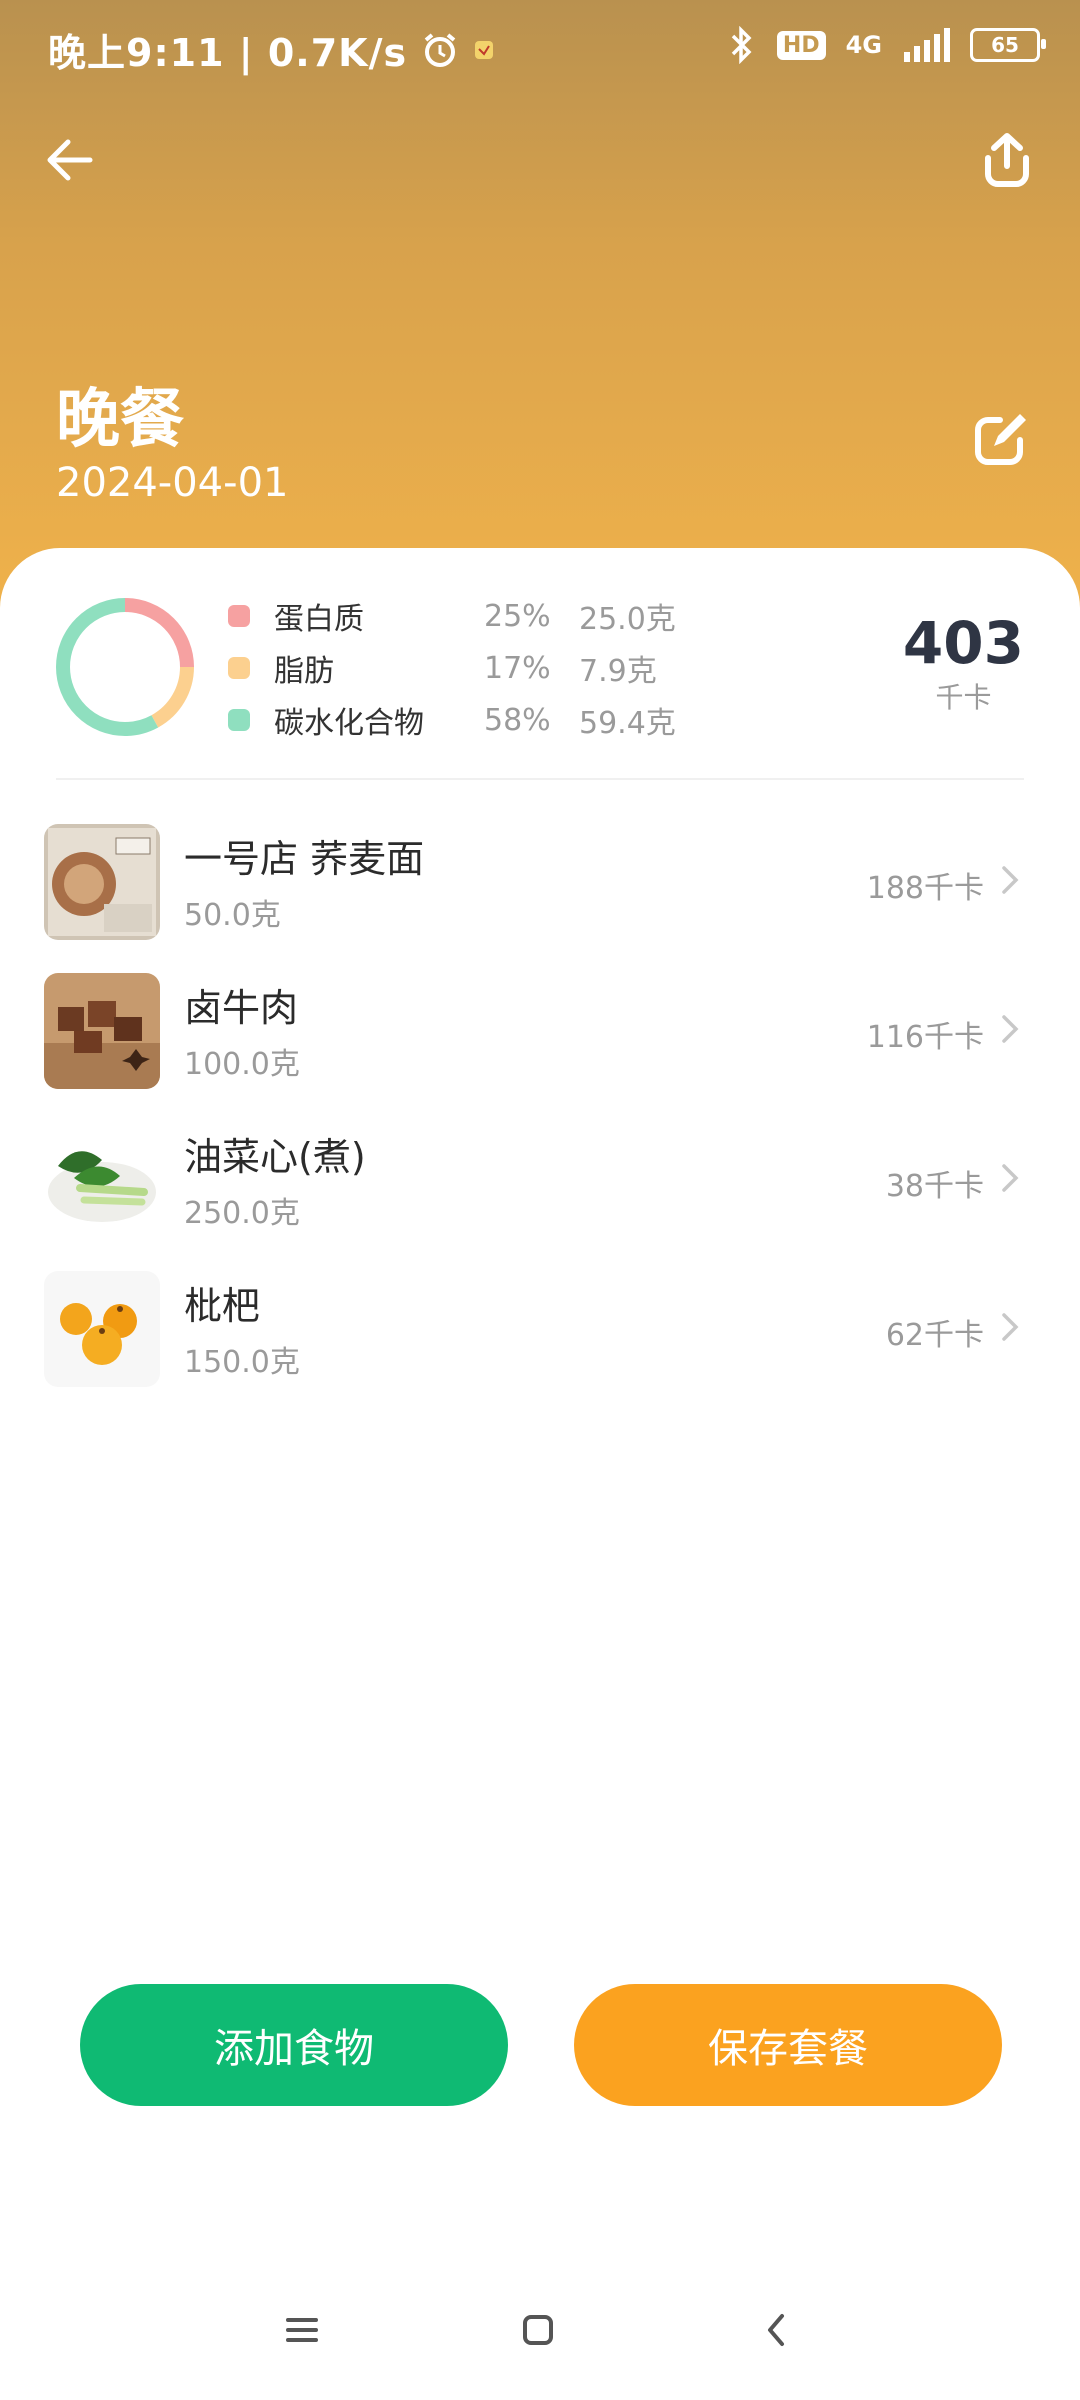 The width and height of the screenshot is (1080, 2400). I want to click on food-name: 卤牛肉, so click(241, 1008).